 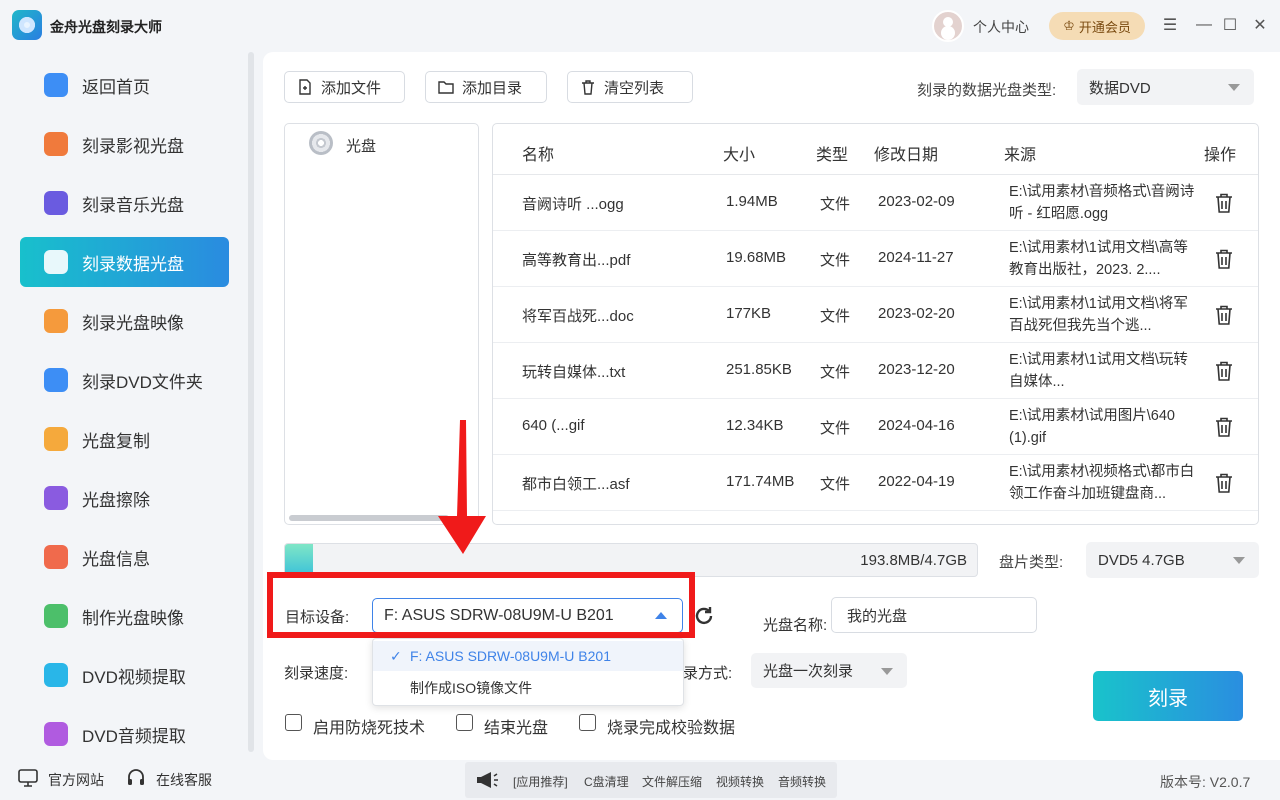 What do you see at coordinates (116, 87) in the screenshot?
I see `sidebar-item-label: 返回首页` at bounding box center [116, 87].